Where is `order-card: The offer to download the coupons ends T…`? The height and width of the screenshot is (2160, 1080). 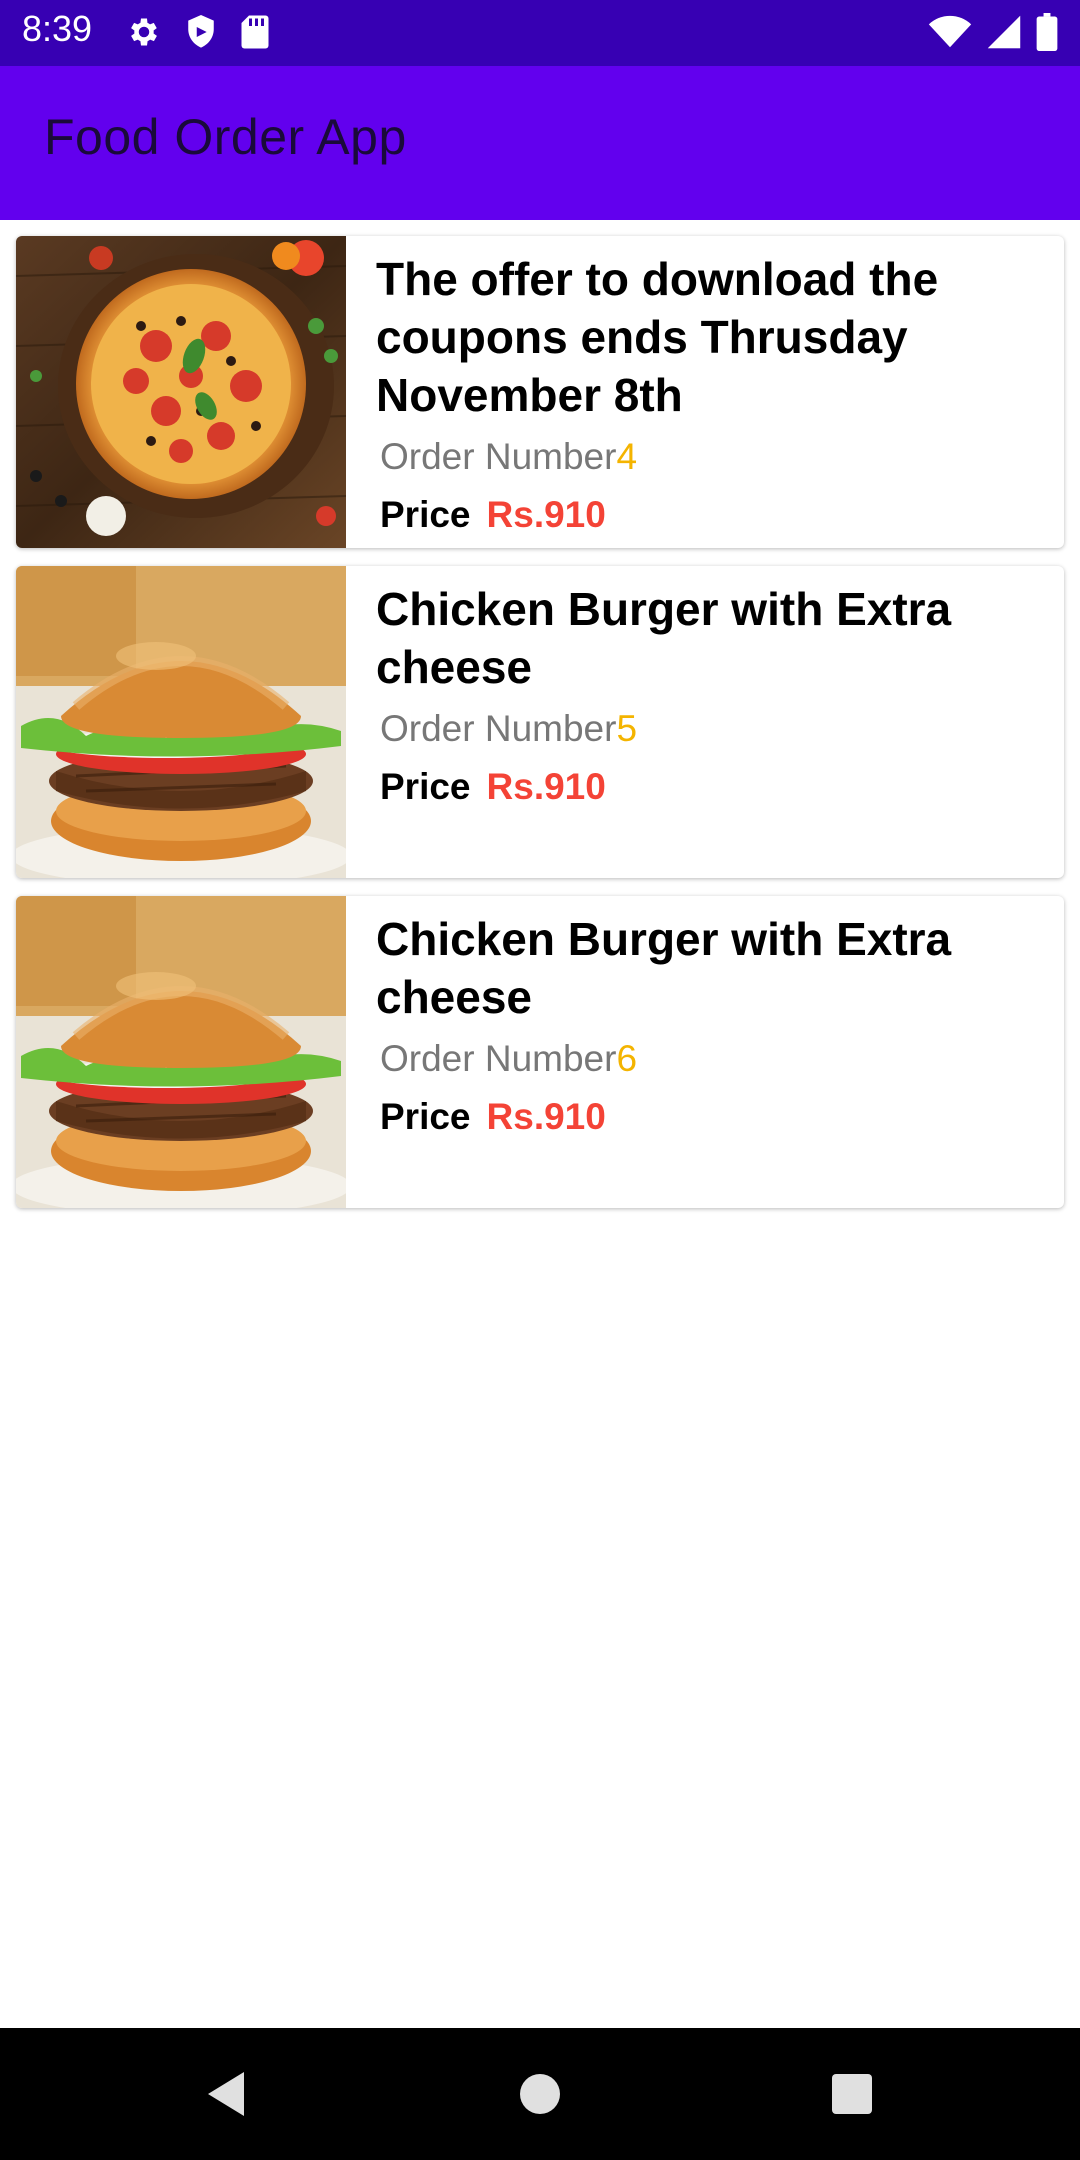 order-card: The offer to download the coupons ends T… is located at coordinates (540, 392).